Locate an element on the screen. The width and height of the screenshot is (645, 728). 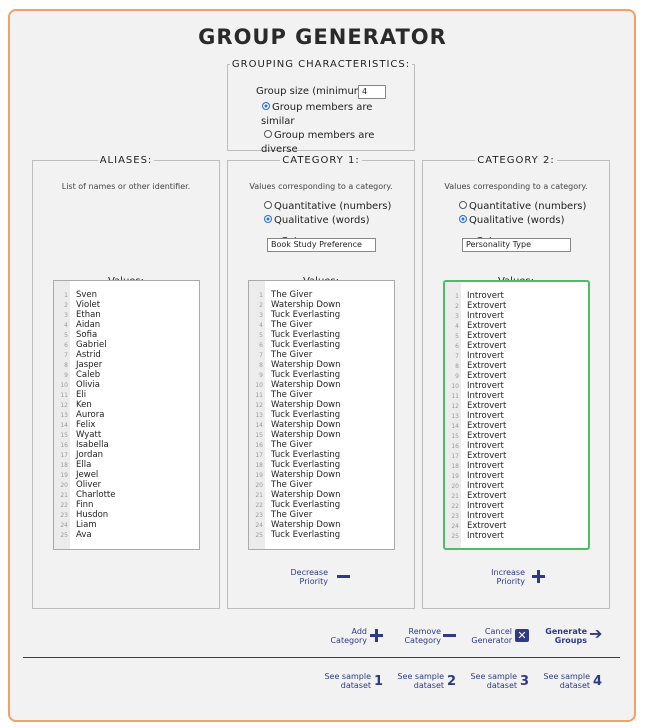
close-icon: ✕ is located at coordinates (522, 635).